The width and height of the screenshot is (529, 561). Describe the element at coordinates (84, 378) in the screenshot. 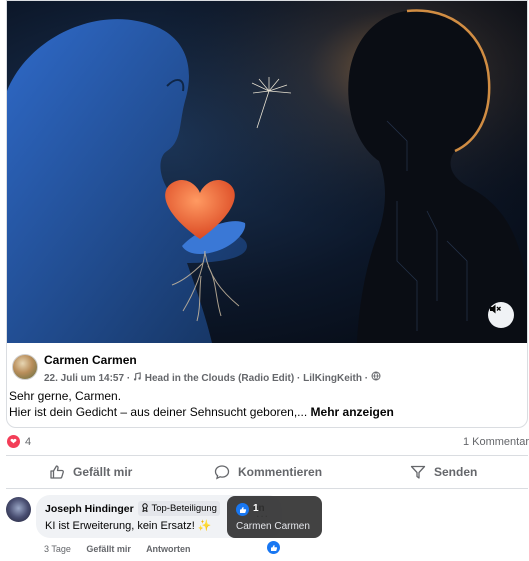

I see `post-date: 22. Juli um 14:57` at that location.